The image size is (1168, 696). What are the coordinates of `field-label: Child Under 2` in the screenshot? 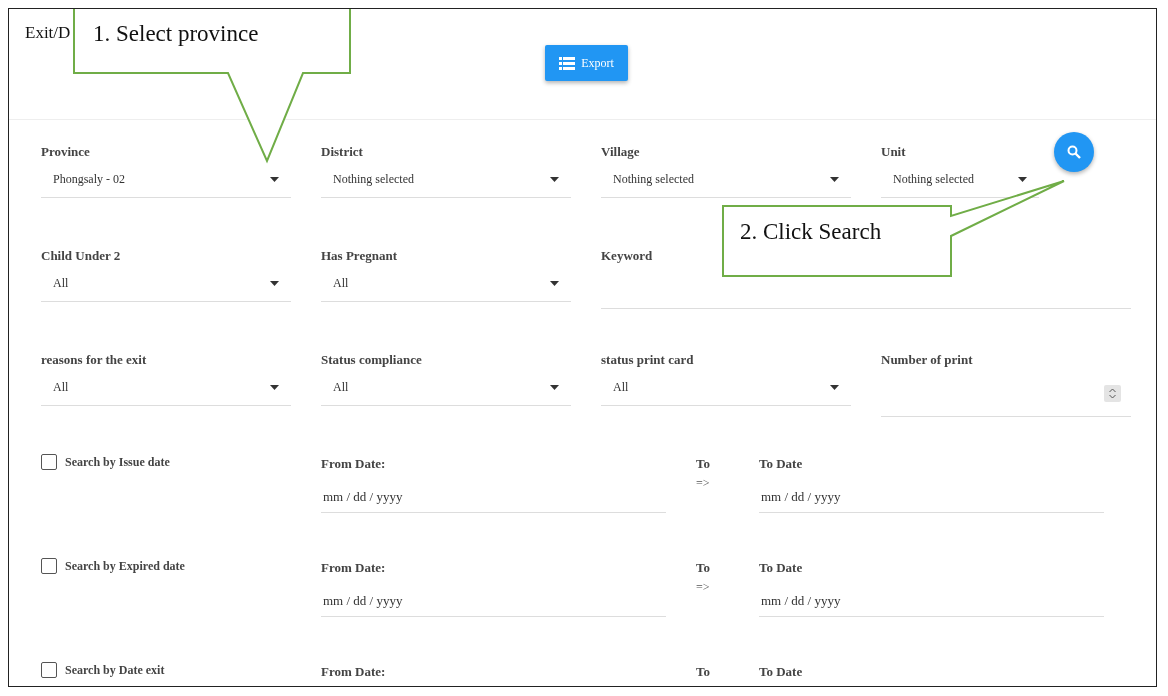 It's located at (81, 256).